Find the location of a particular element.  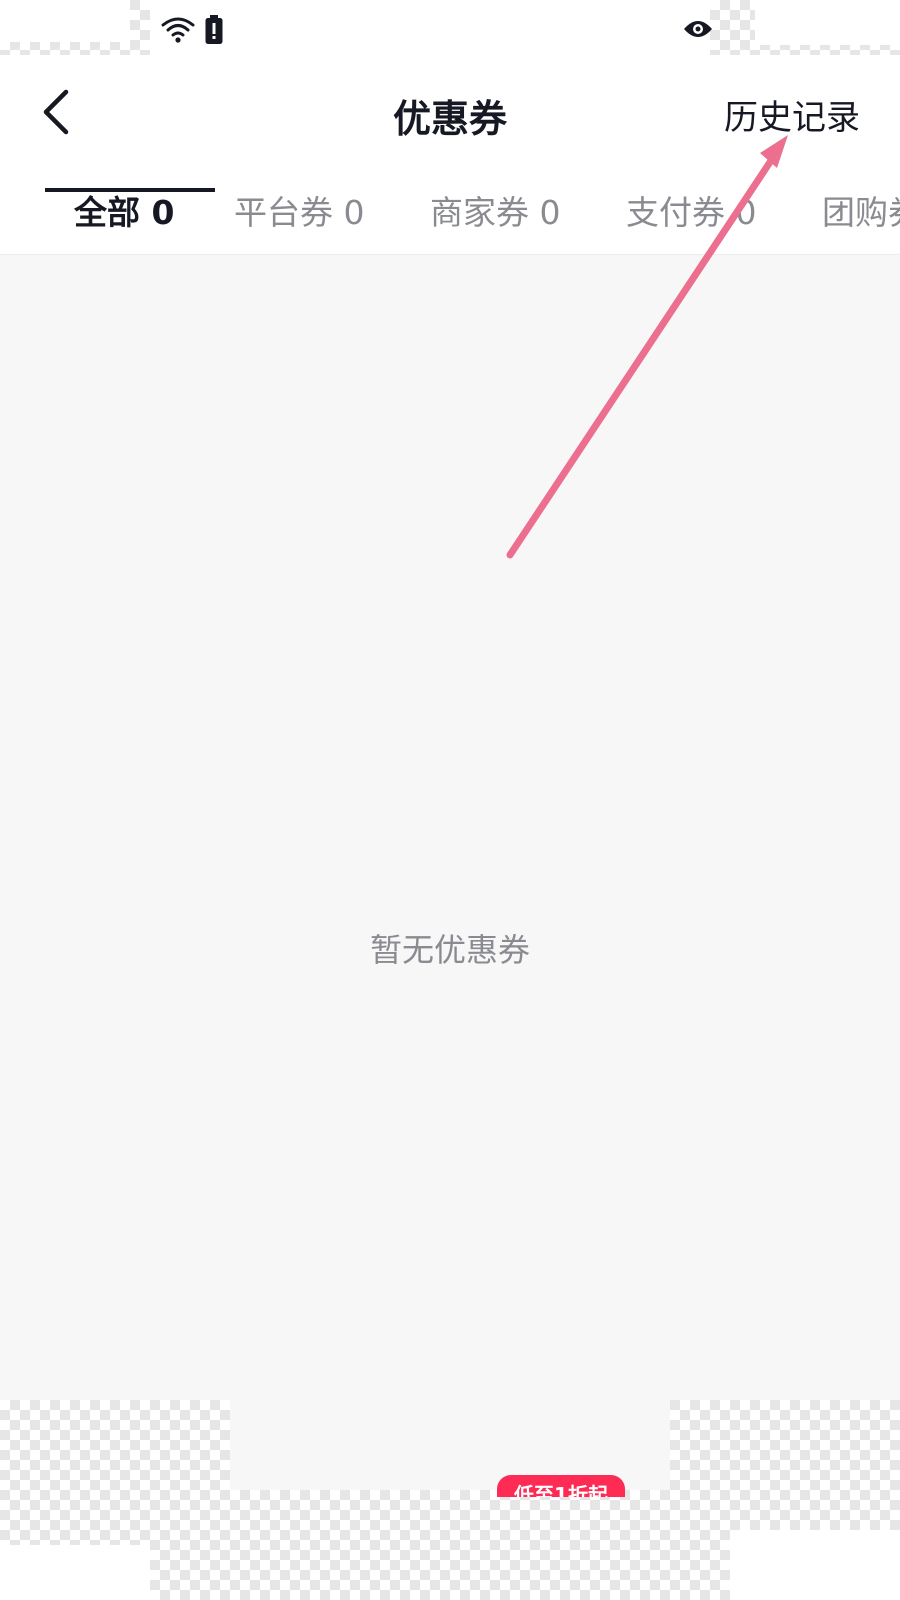

tab-group-buy-coupons: 团购券 is located at coordinates (861, 221).